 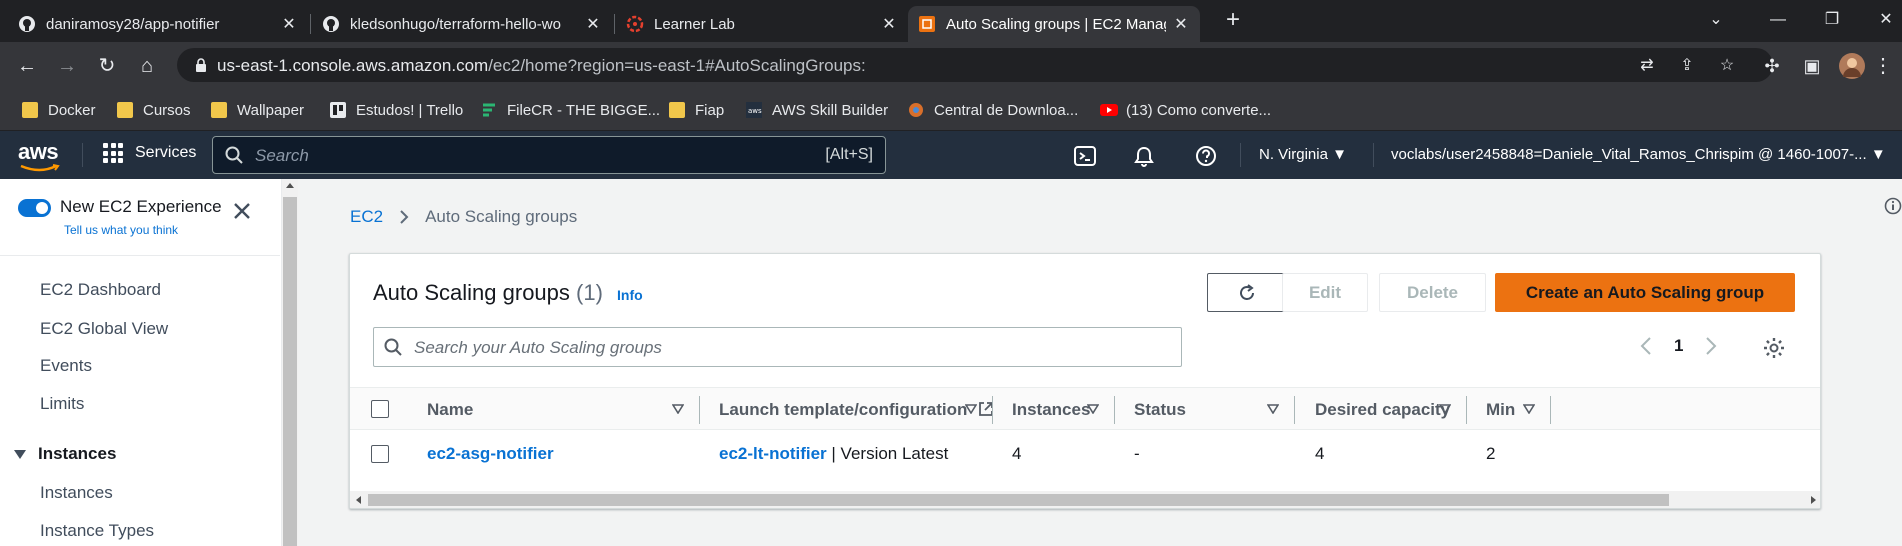 What do you see at coordinates (490, 454) in the screenshot?
I see `asg-name-link: ec2-asg-notifier` at bounding box center [490, 454].